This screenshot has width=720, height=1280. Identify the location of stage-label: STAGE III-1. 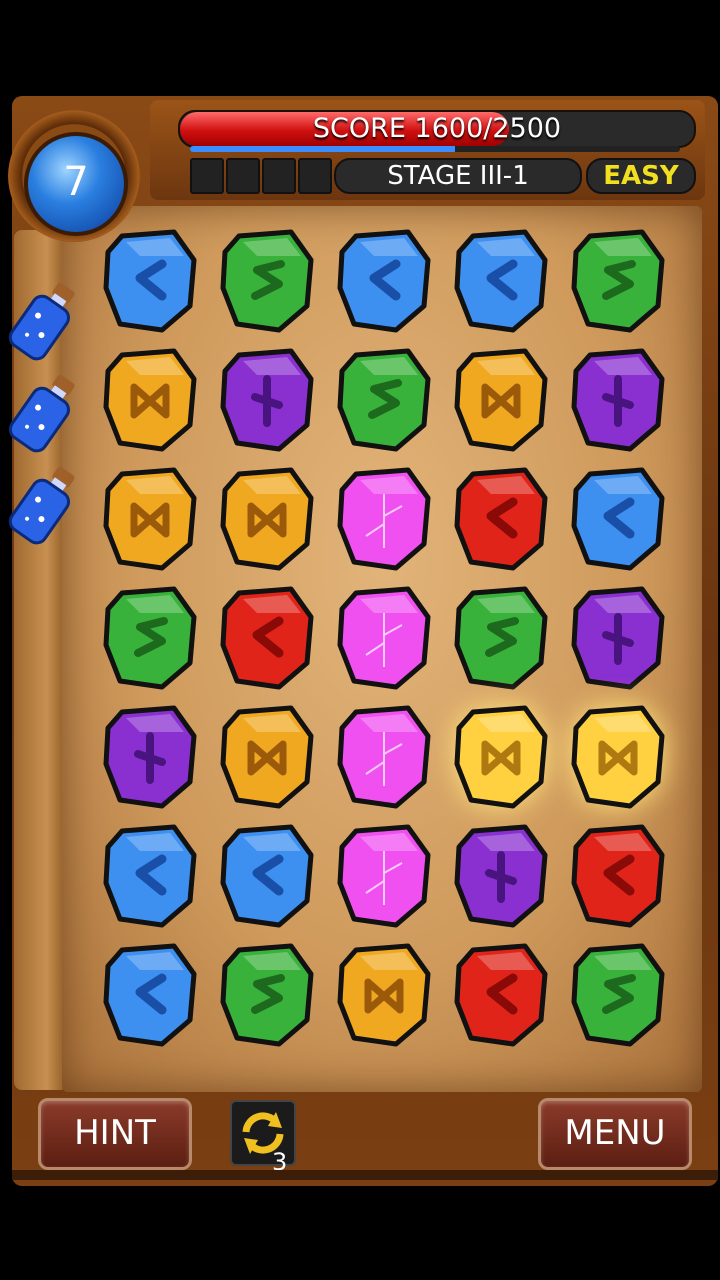
(458, 176).